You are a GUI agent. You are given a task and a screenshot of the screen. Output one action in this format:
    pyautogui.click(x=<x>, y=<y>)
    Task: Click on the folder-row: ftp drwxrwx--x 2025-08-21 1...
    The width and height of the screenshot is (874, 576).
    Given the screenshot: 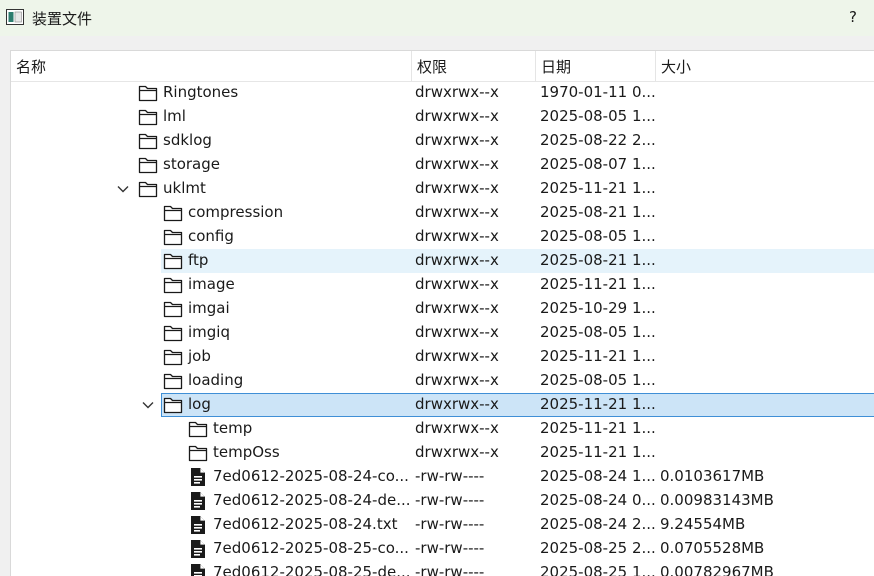 What is the action you would take?
    pyautogui.click(x=442, y=261)
    